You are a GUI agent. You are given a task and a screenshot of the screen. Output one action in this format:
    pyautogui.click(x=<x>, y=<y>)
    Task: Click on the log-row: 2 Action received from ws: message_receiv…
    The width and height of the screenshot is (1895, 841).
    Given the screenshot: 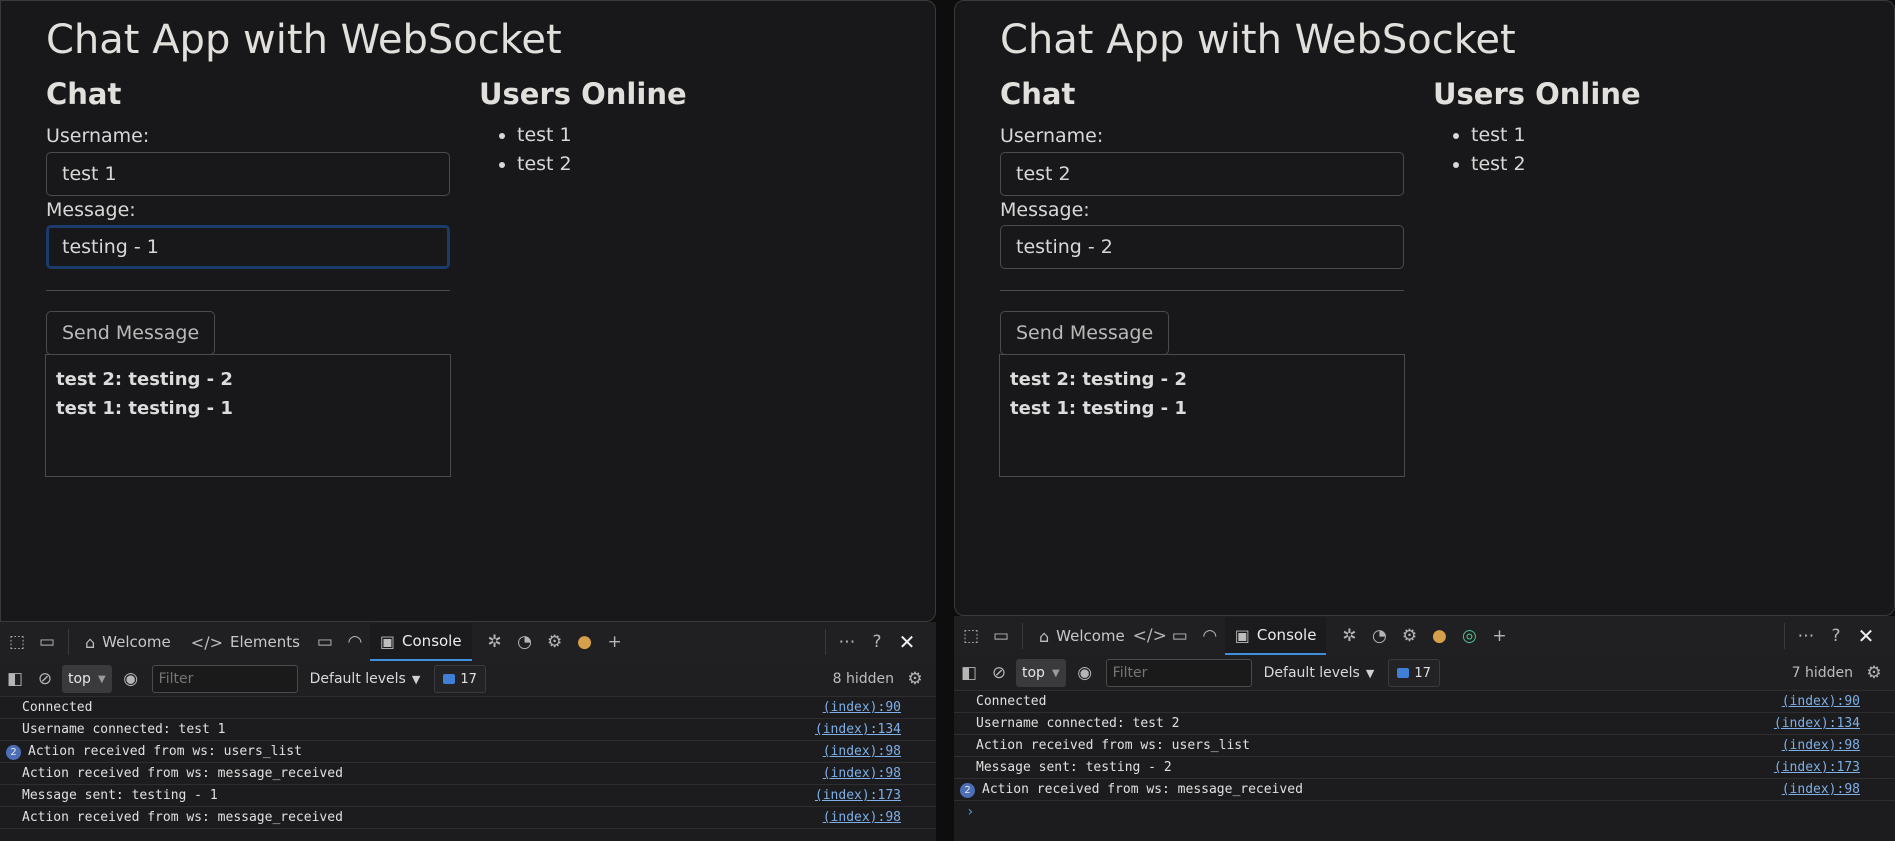 What is the action you would take?
    pyautogui.click(x=1424, y=790)
    